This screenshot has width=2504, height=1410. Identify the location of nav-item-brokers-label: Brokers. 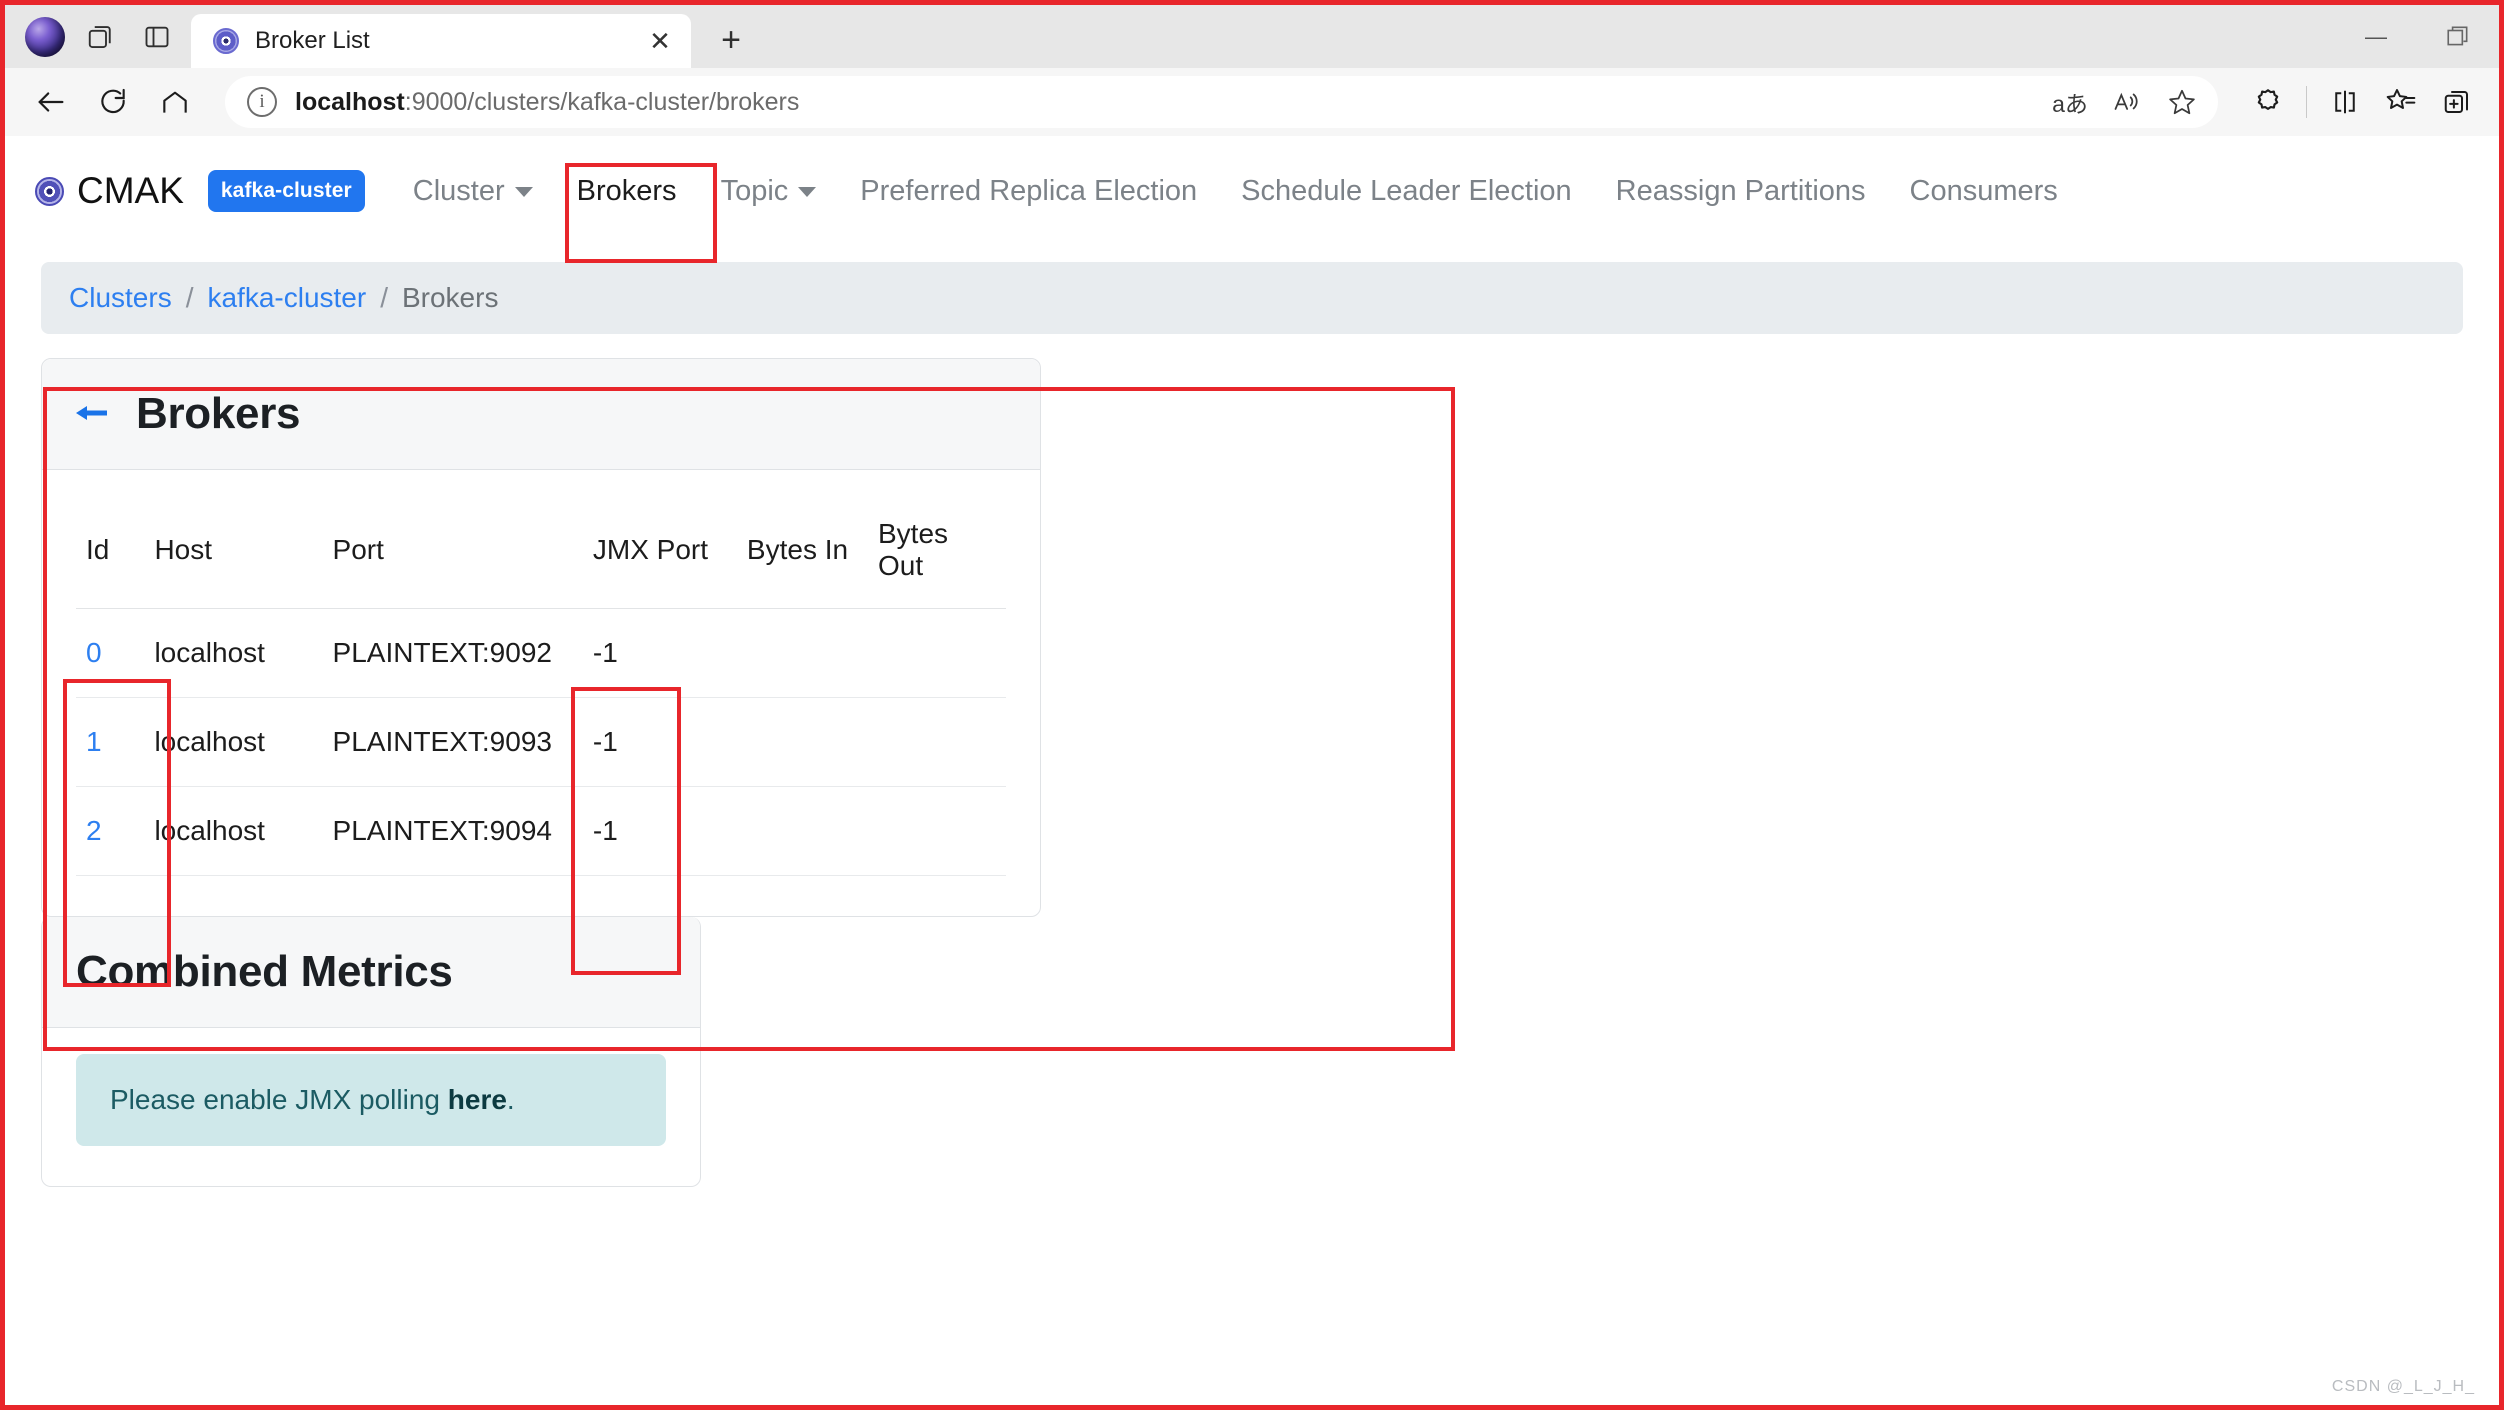
(626, 190).